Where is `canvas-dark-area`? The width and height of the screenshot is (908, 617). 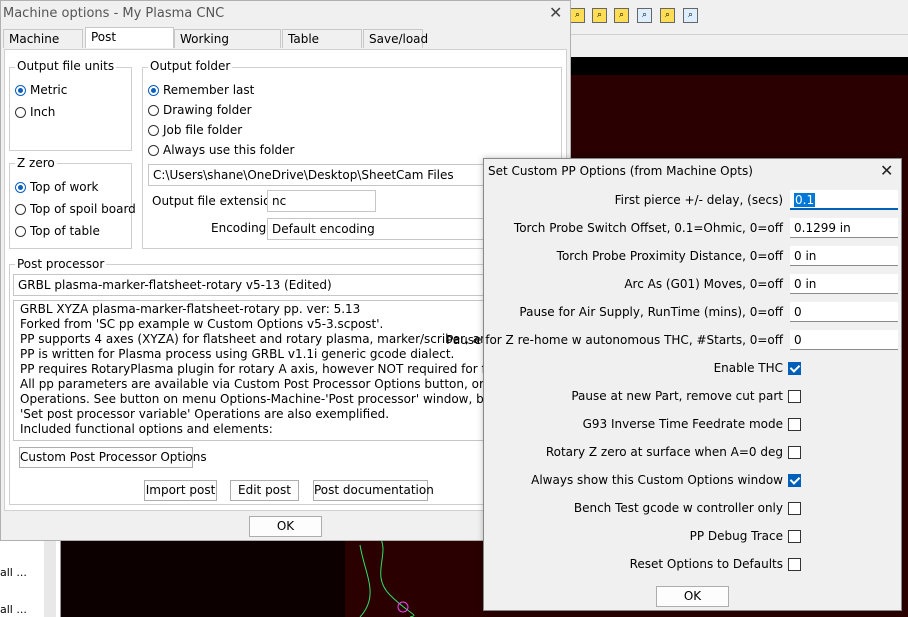 canvas-dark-area is located at coordinates (202, 577).